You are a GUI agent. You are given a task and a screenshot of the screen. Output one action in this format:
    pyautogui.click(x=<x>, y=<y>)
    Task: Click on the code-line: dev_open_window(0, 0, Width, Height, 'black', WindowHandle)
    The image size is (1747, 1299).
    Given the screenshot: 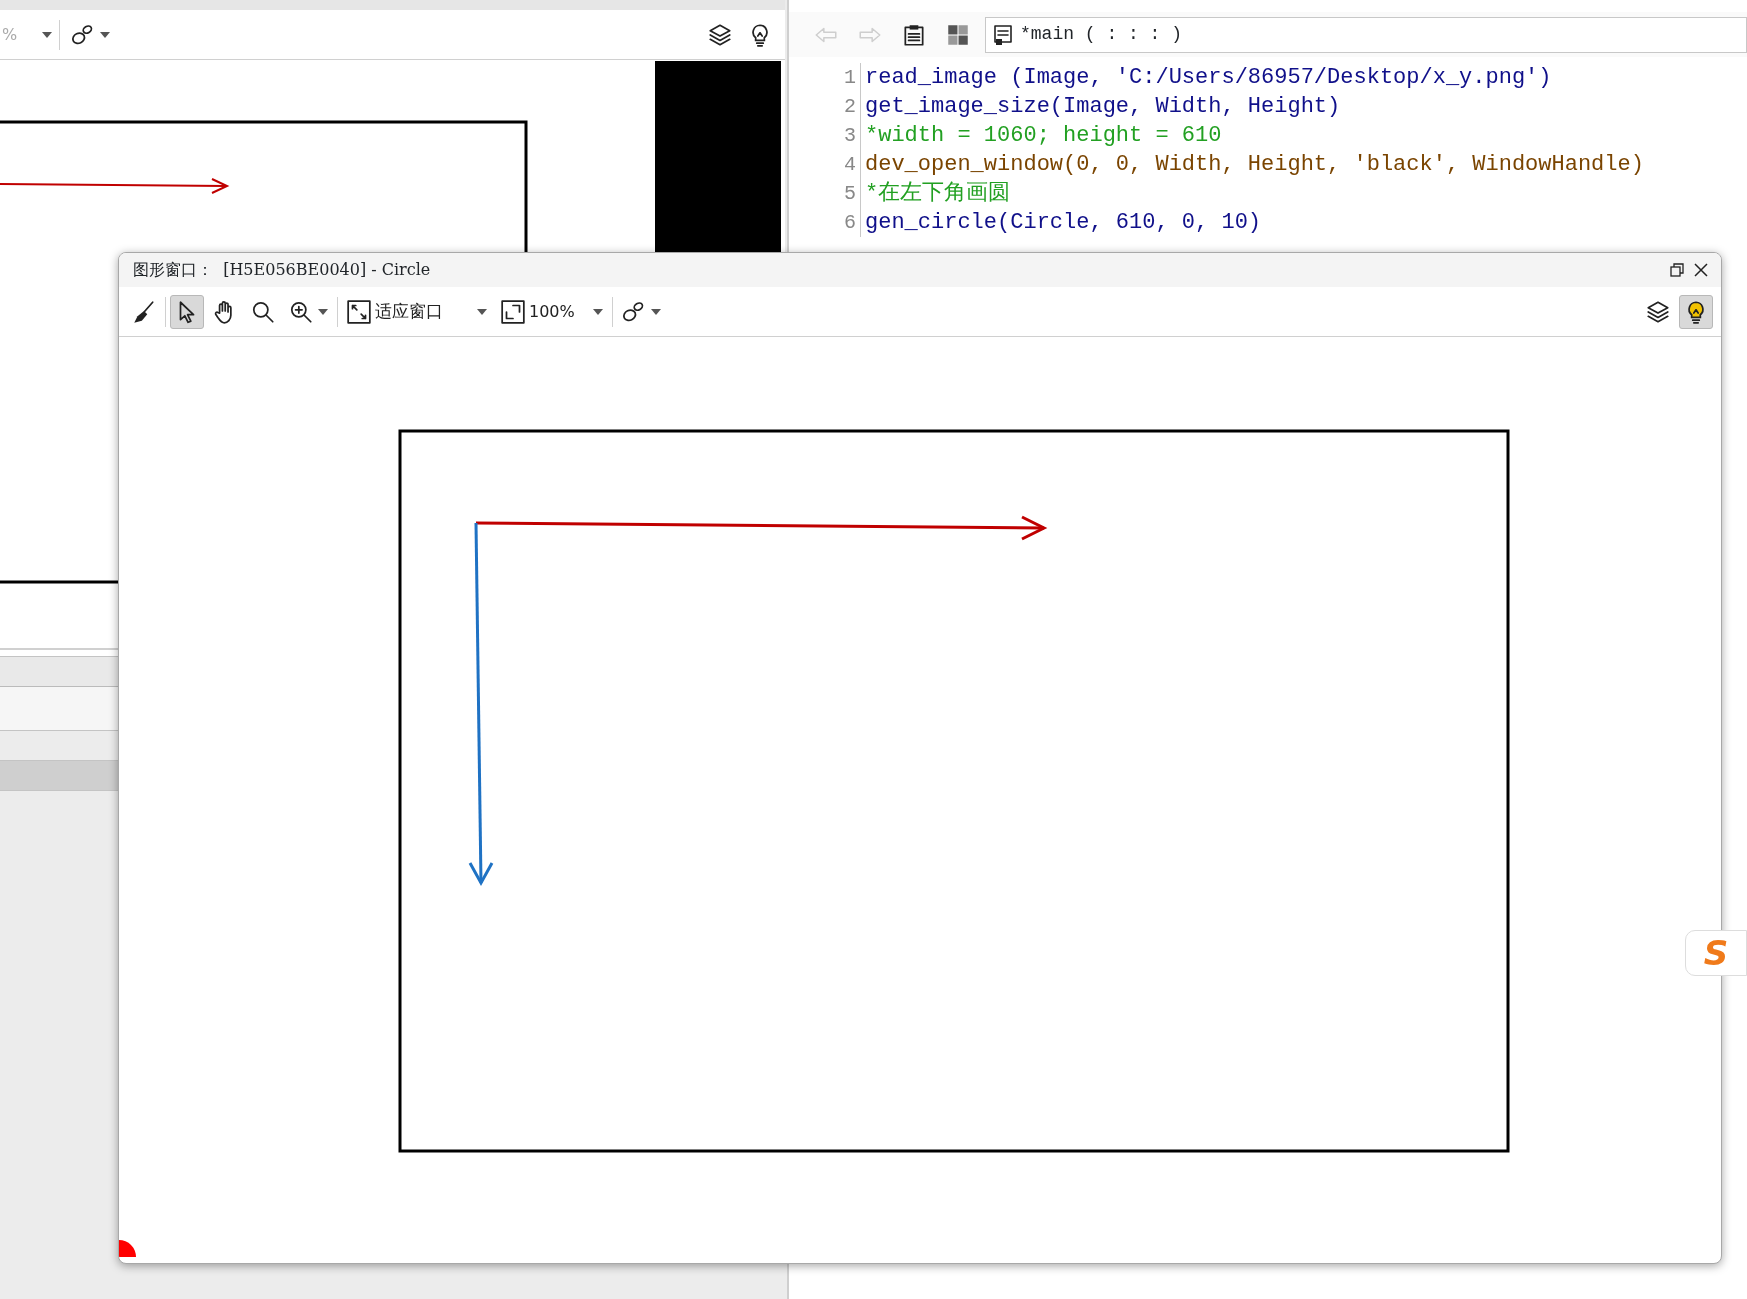 What is the action you would take?
    pyautogui.click(x=1254, y=165)
    